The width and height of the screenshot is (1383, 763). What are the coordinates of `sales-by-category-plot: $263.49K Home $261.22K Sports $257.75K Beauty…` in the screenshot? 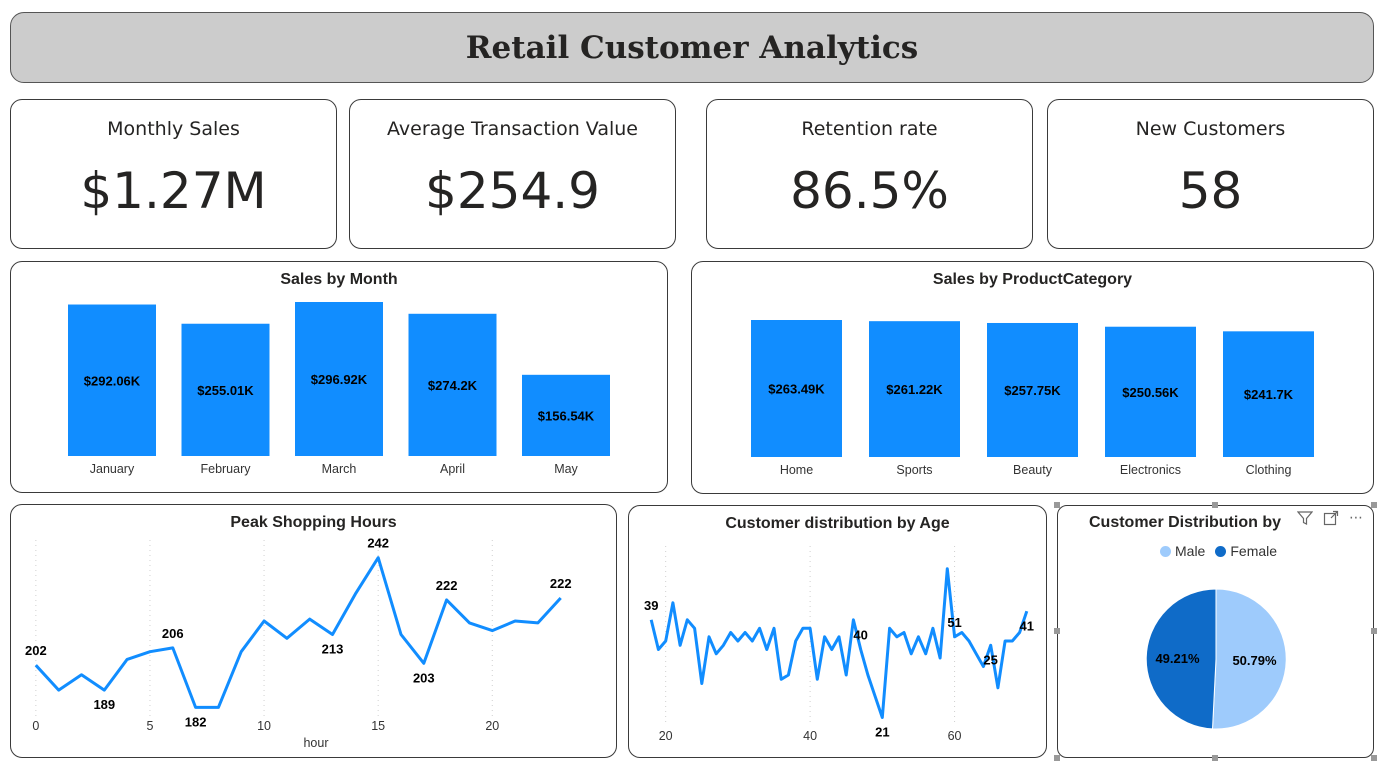 It's located at (1032, 398).